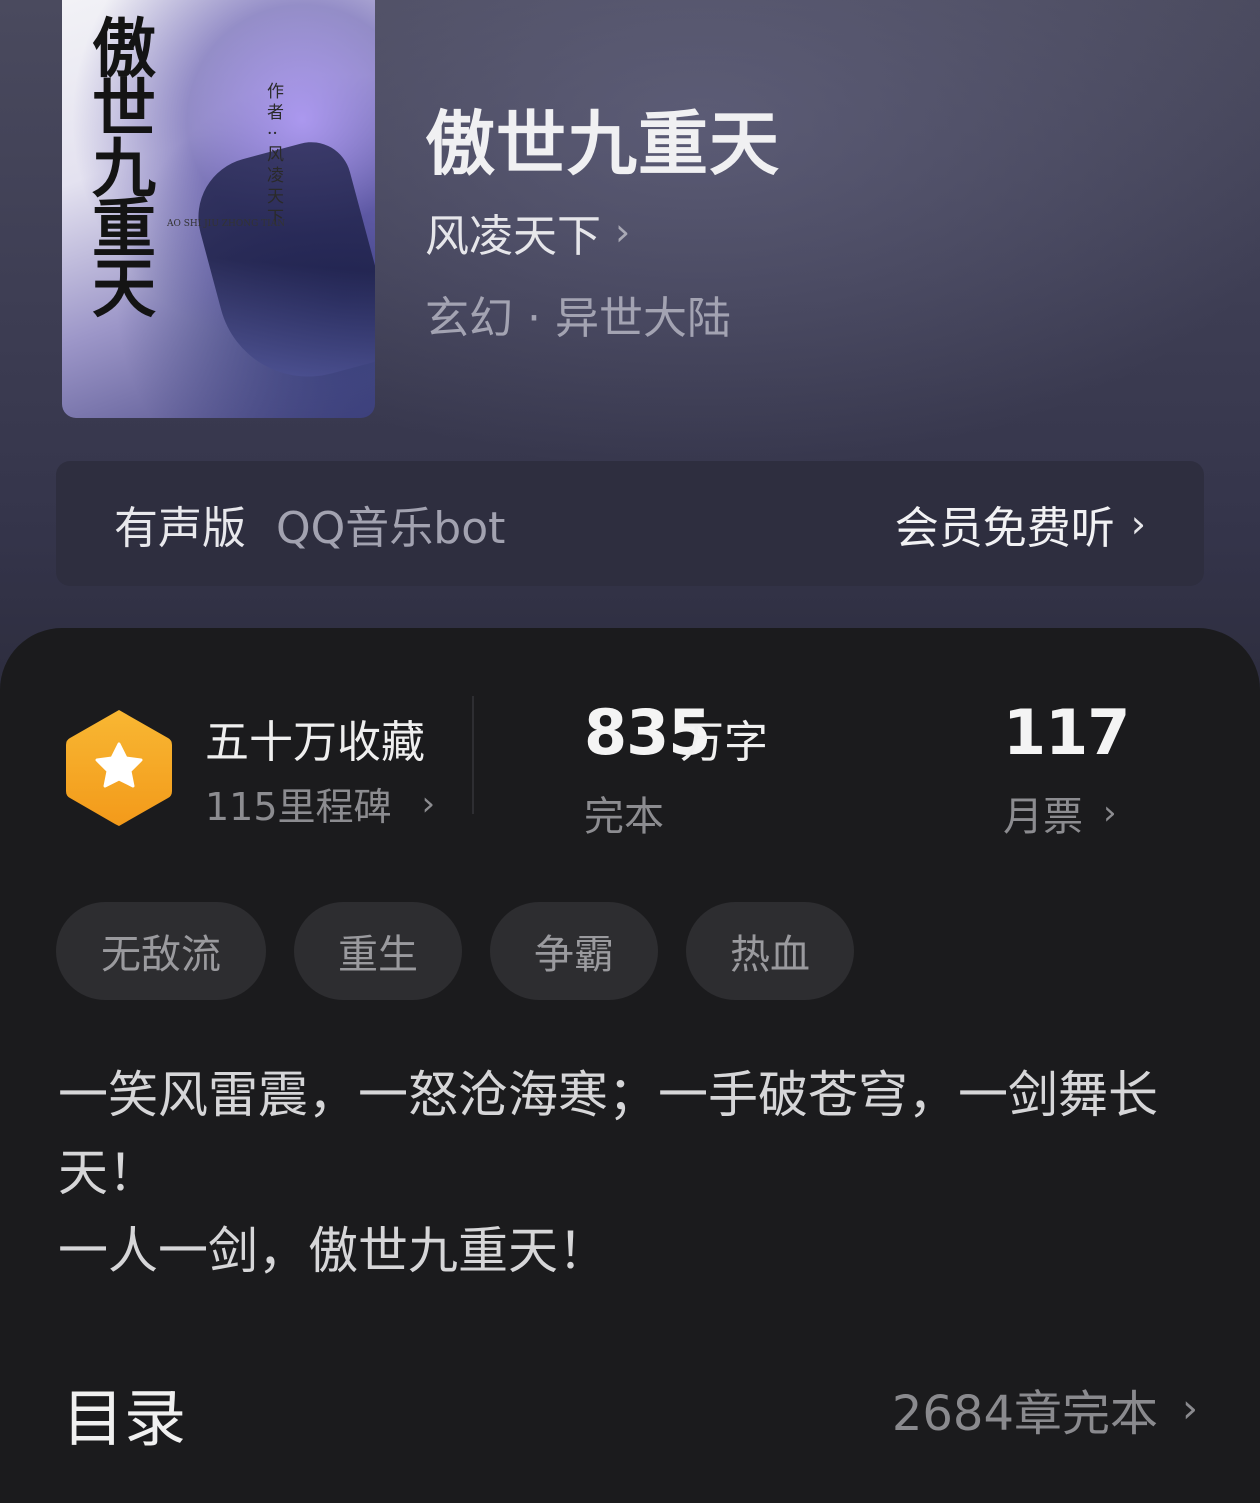 The height and width of the screenshot is (1503, 1260). What do you see at coordinates (391, 528) in the screenshot?
I see `audio-source: QQ音乐bot` at bounding box center [391, 528].